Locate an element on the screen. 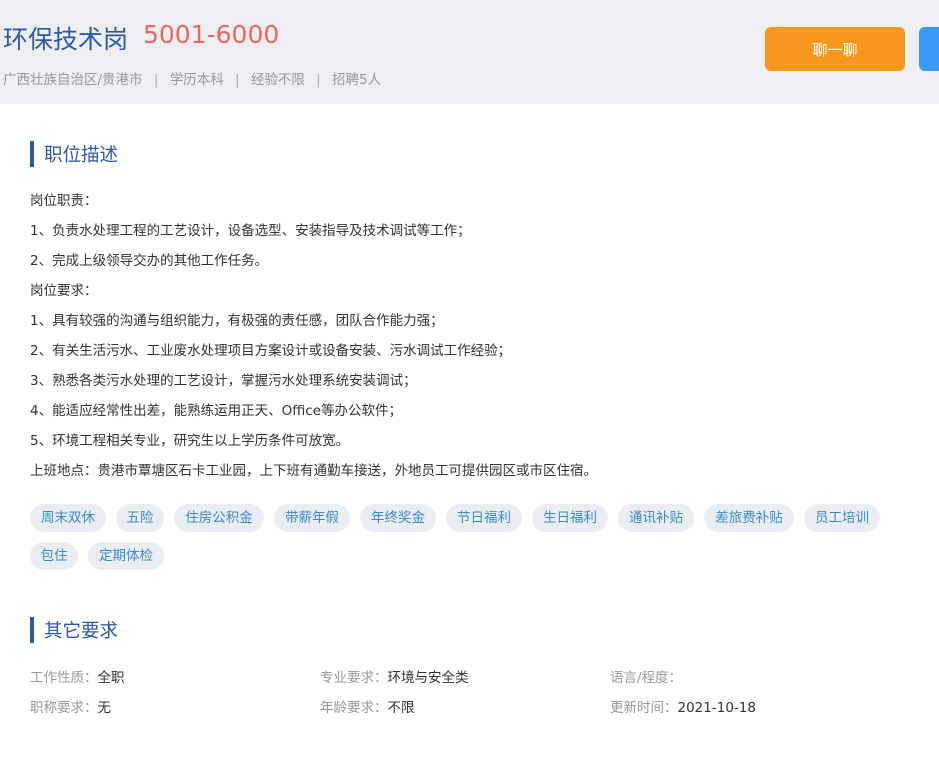 The width and height of the screenshot is (939, 766). requirement-label: 更新时间： is located at coordinates (644, 708).